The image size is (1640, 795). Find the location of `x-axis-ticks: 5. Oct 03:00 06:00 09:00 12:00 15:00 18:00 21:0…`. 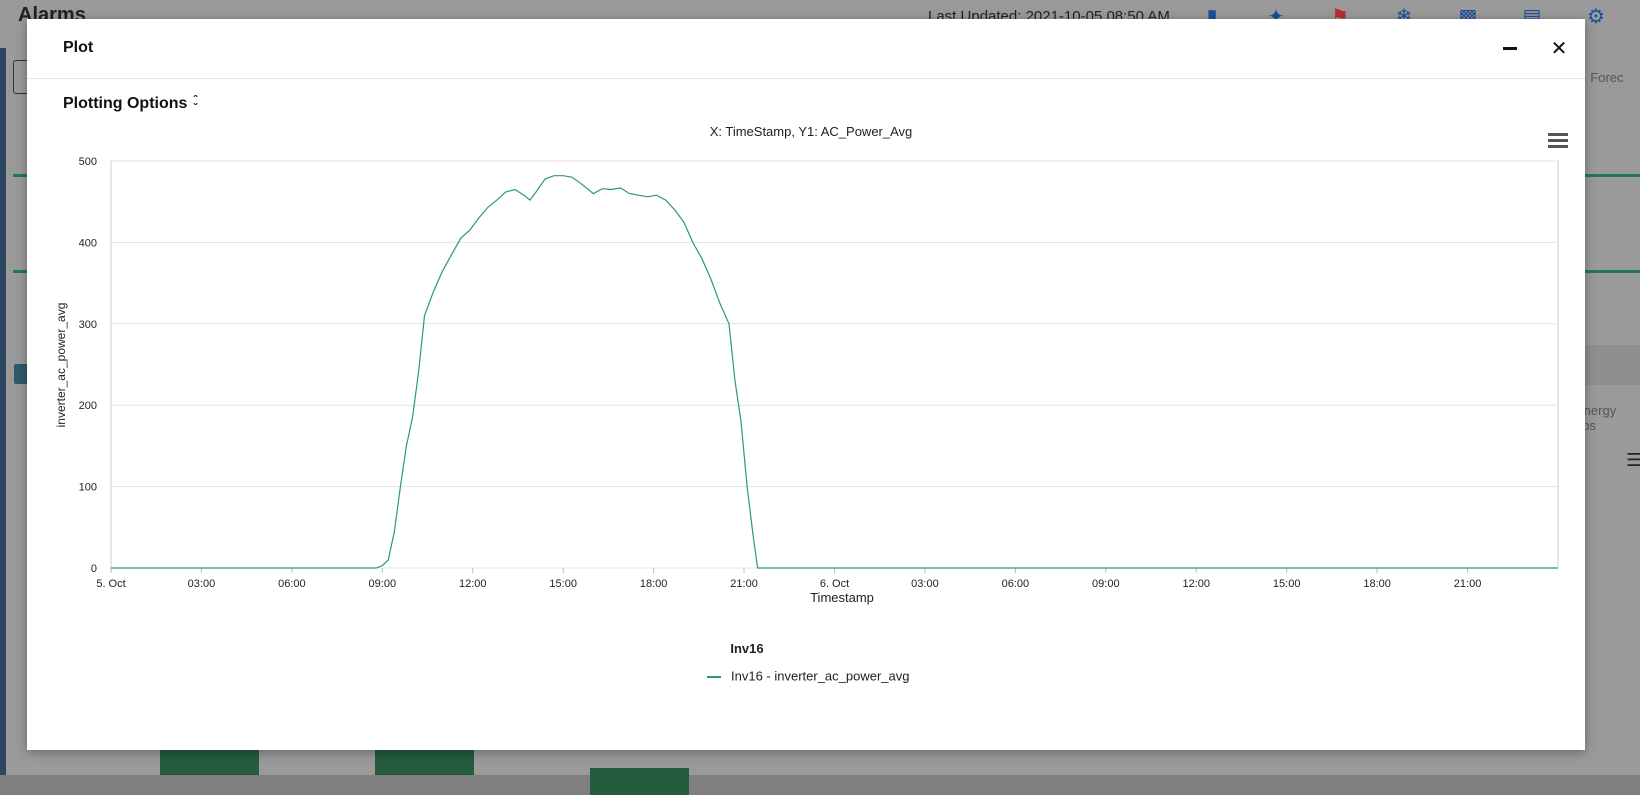

x-axis-ticks: 5. Oct 03:00 06:00 09:00 12:00 15:00 18:00 21:0… is located at coordinates (788, 579).